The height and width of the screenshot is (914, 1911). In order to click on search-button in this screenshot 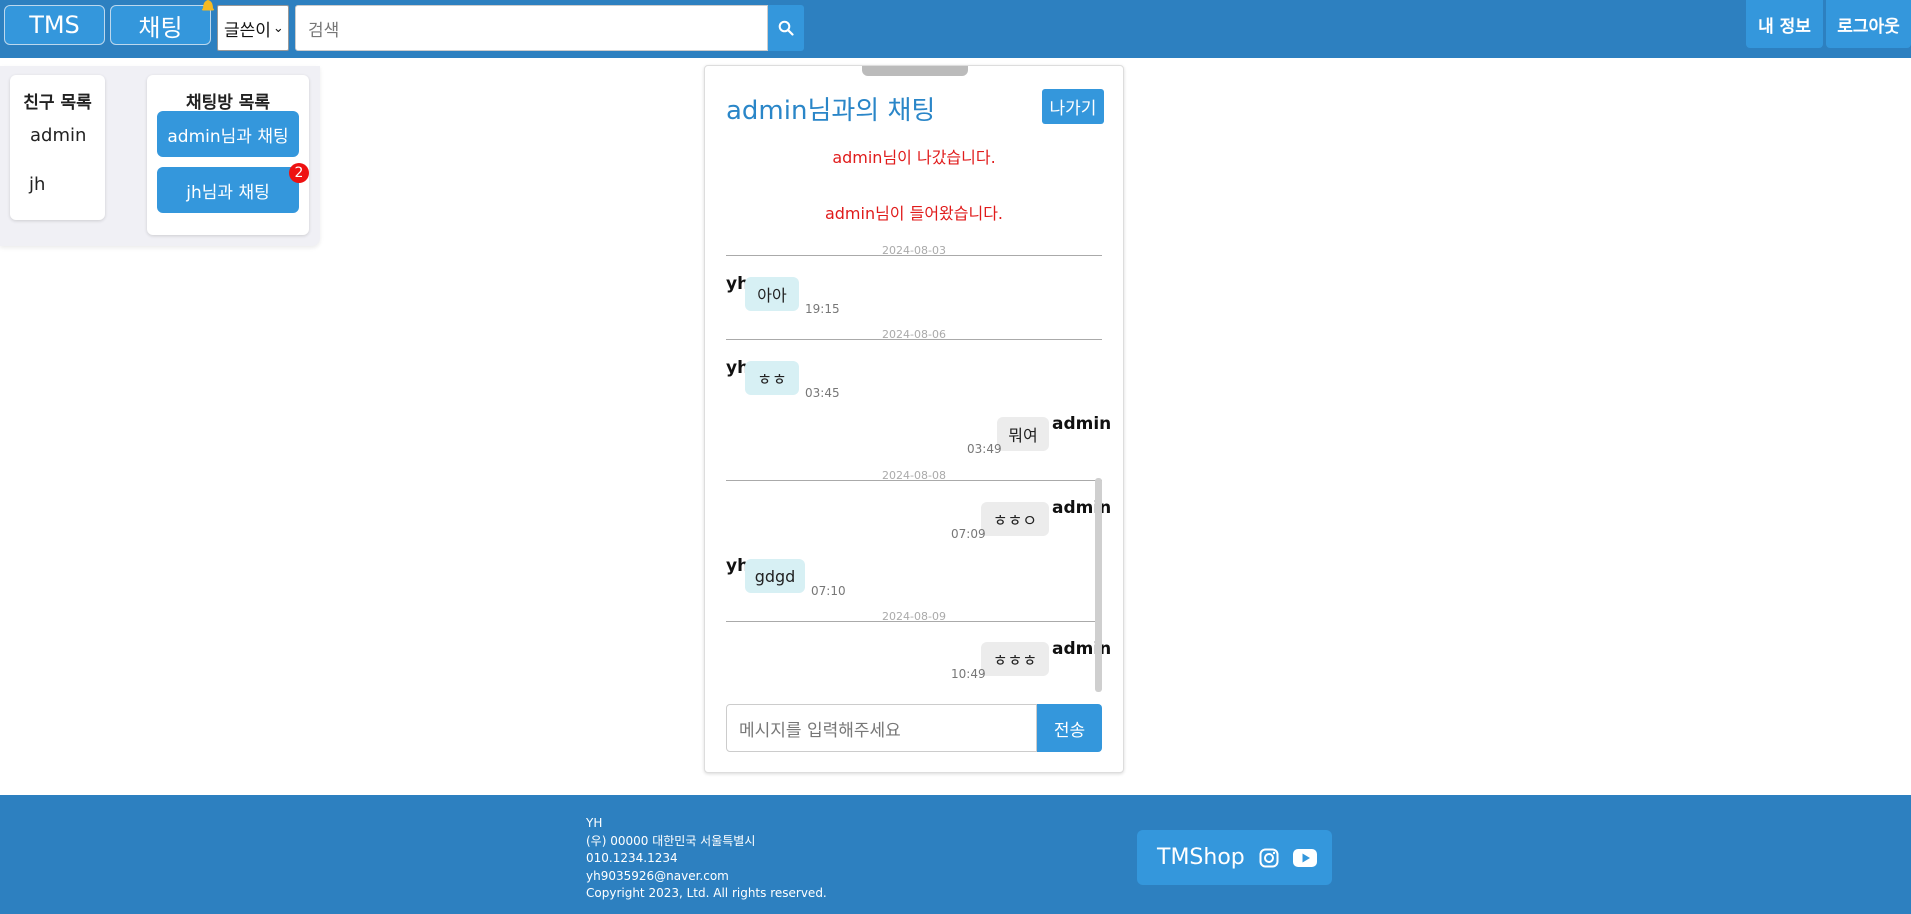, I will do `click(786, 28)`.